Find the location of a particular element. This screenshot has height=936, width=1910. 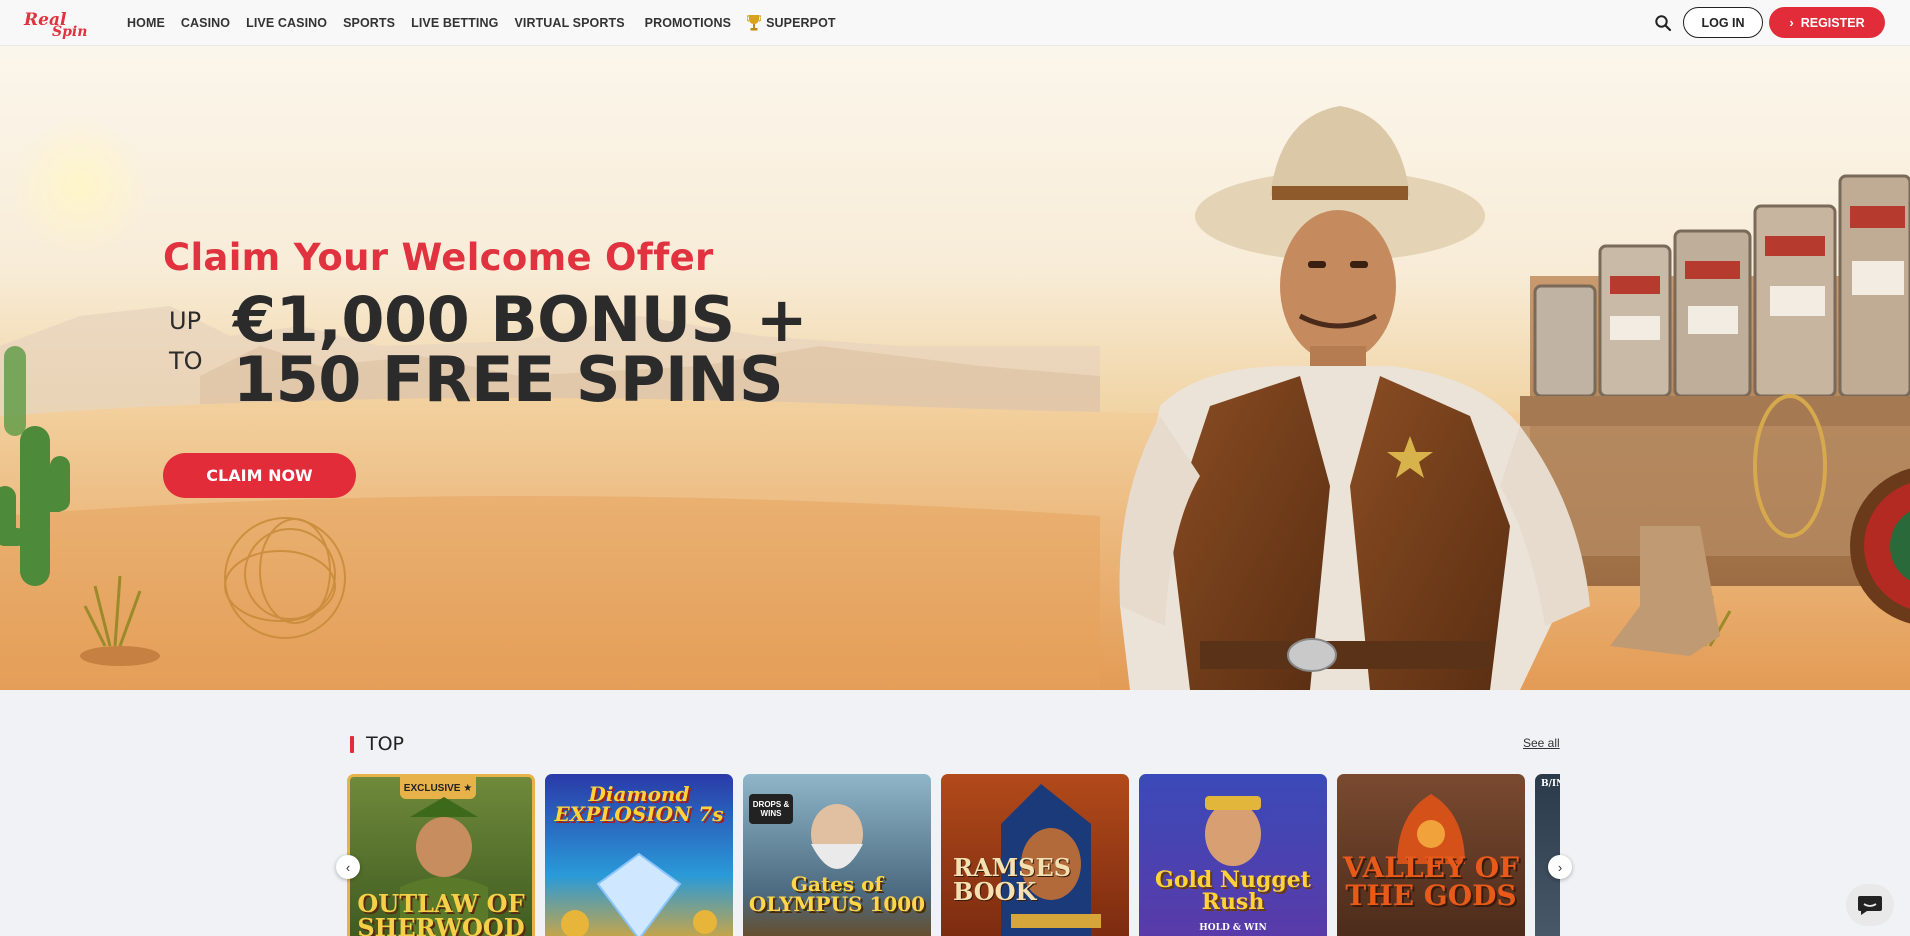

chevron-left-icon: ‹ is located at coordinates (348, 867).